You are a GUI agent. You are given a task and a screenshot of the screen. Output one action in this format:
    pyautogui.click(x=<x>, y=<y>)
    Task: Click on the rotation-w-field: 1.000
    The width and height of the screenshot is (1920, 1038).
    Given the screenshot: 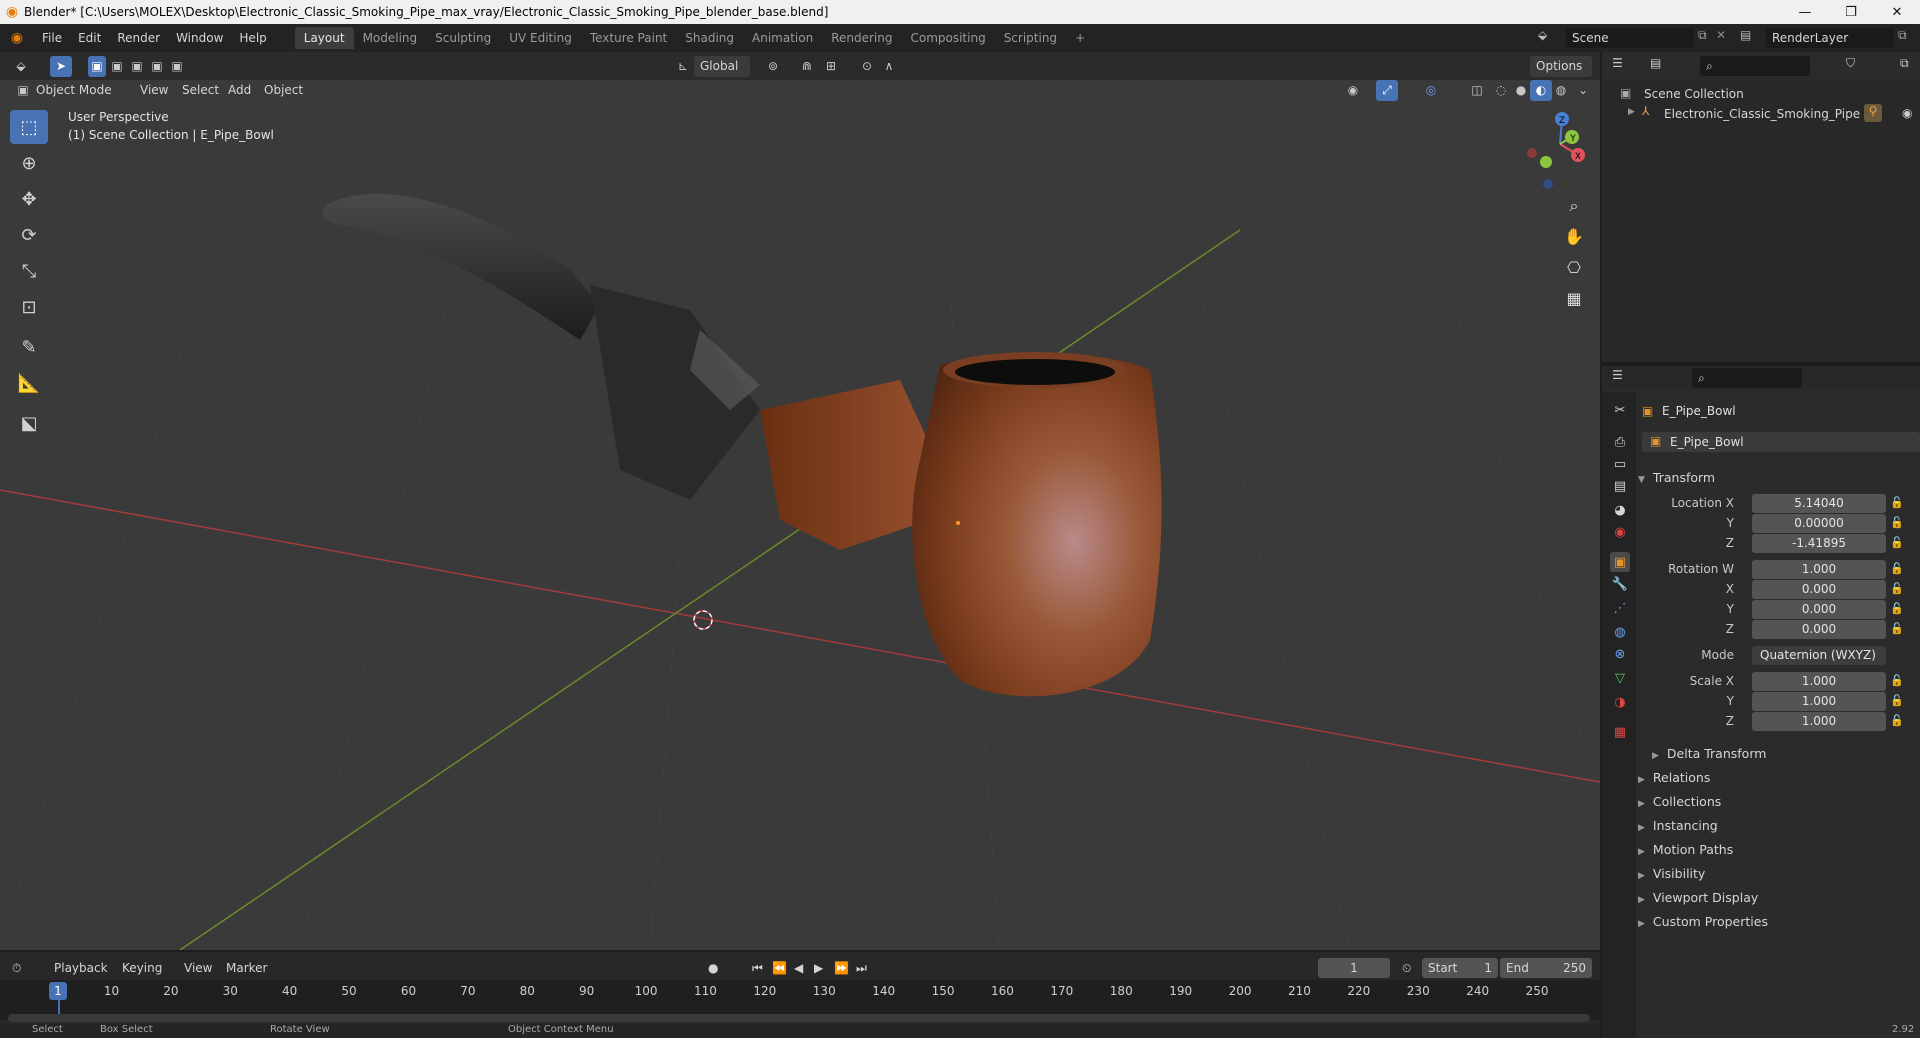 What is the action you would take?
    pyautogui.click(x=1819, y=569)
    